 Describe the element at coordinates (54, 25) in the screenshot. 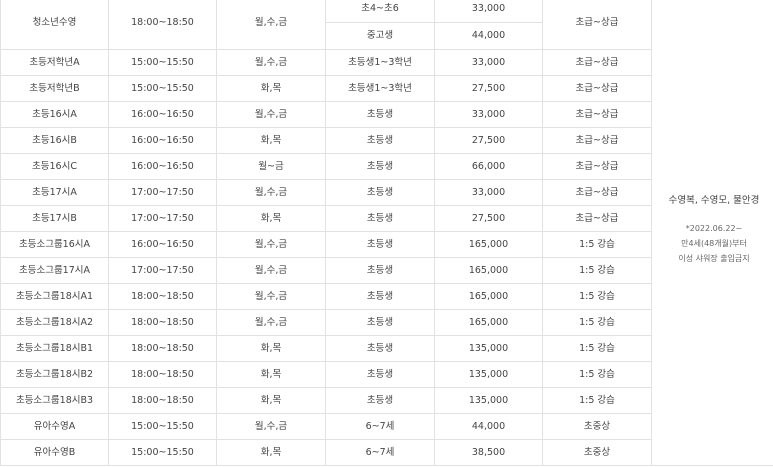

I see `class-name: 청소년수영` at that location.